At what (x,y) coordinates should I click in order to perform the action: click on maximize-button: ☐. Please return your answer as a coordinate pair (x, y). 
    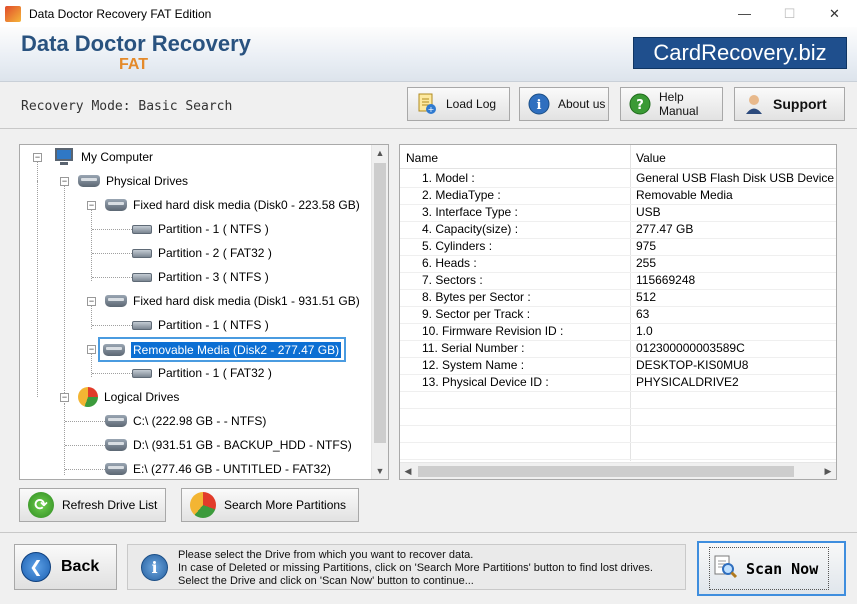
    Looking at the image, I should click on (789, 13).